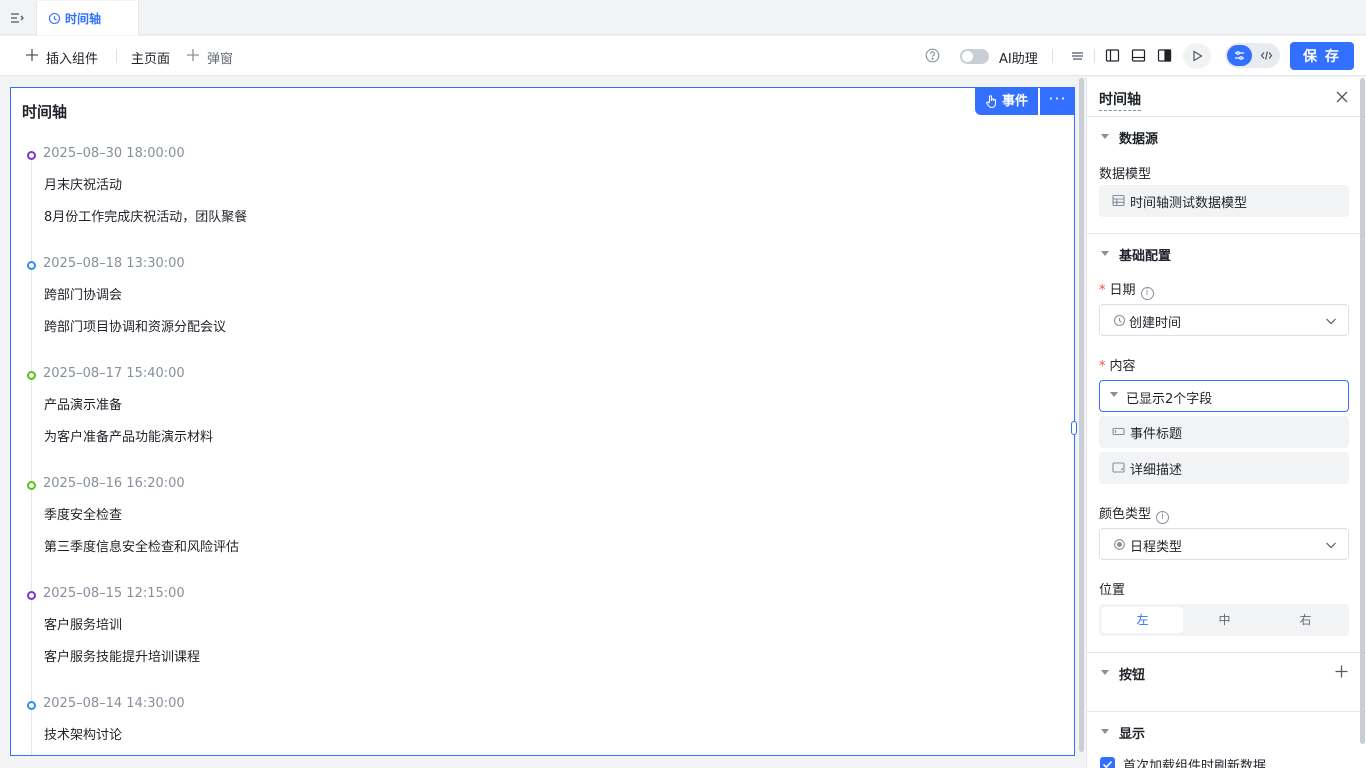  I want to click on event-button: 事件, so click(1006, 101).